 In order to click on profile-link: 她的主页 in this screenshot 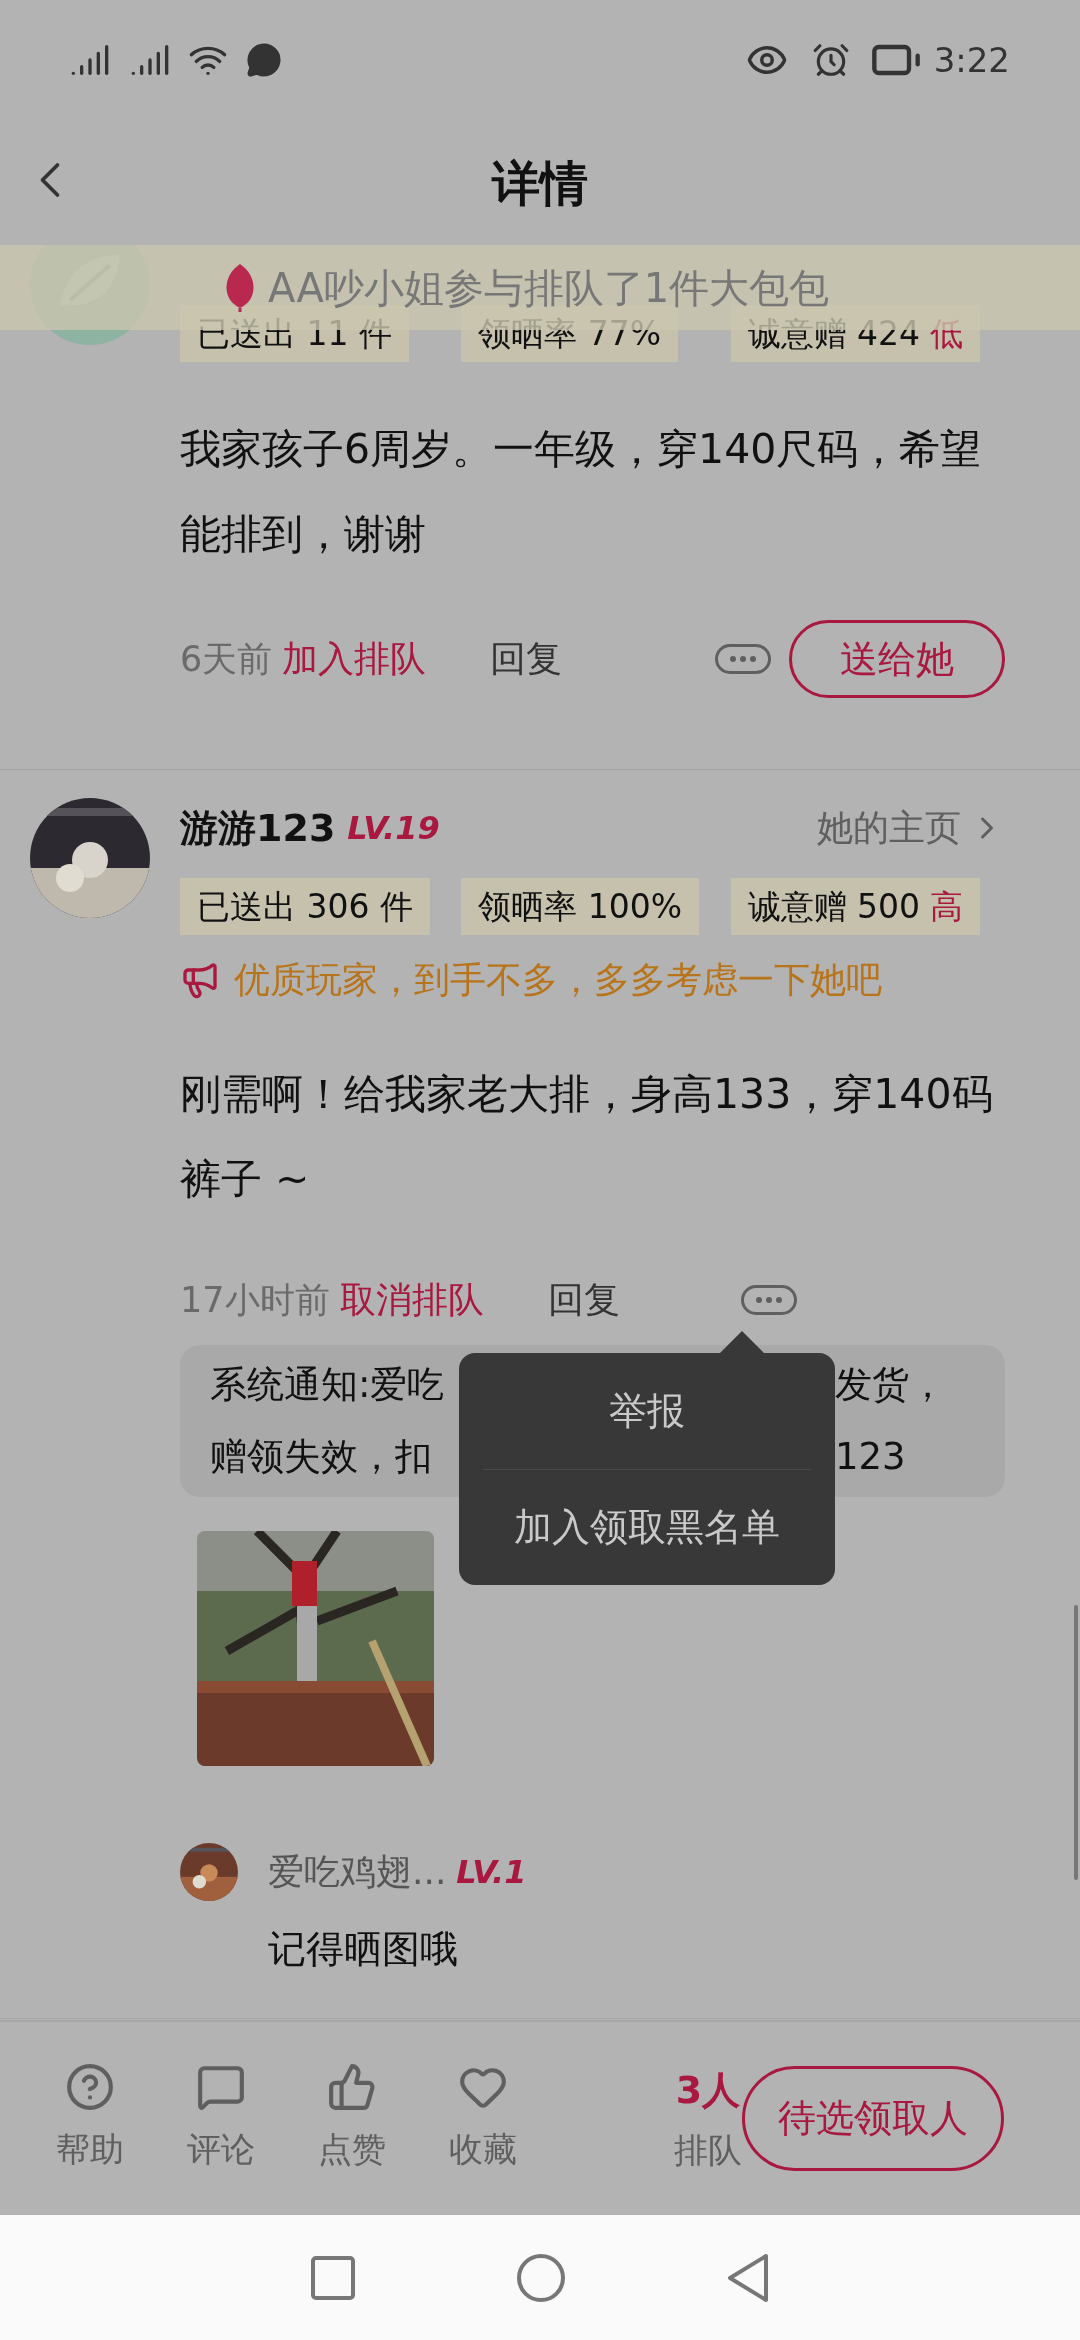, I will do `click(911, 828)`.